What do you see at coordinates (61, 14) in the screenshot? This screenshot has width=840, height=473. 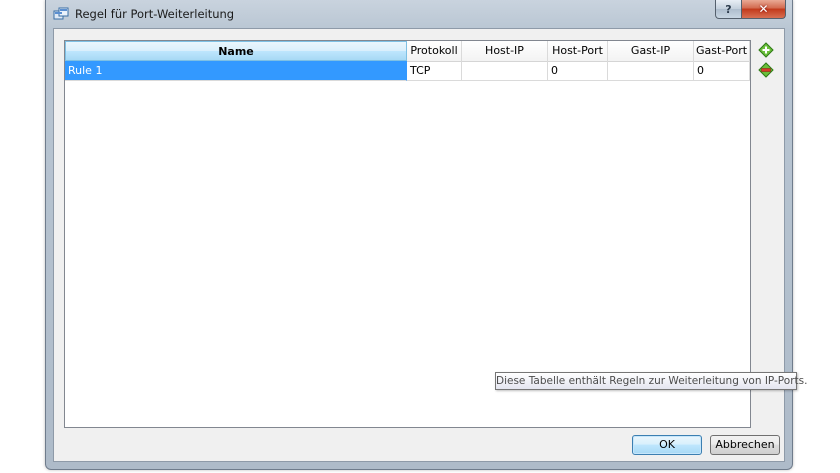 I see `port-forwarding-icon` at bounding box center [61, 14].